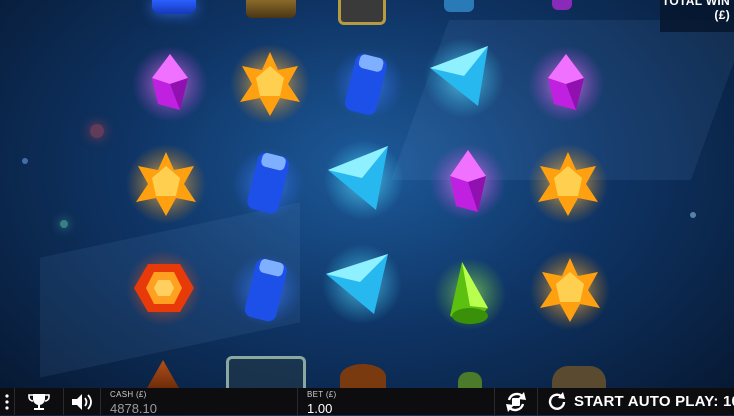 Image resolution: width=734 pixels, height=416 pixels. I want to click on green-cone-gem, so click(470, 294).